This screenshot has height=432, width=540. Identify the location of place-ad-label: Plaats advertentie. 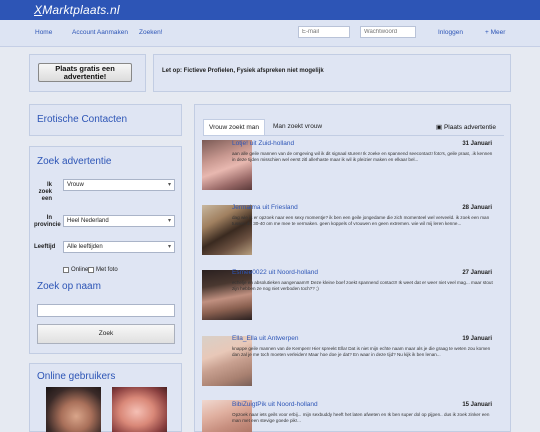
(470, 127).